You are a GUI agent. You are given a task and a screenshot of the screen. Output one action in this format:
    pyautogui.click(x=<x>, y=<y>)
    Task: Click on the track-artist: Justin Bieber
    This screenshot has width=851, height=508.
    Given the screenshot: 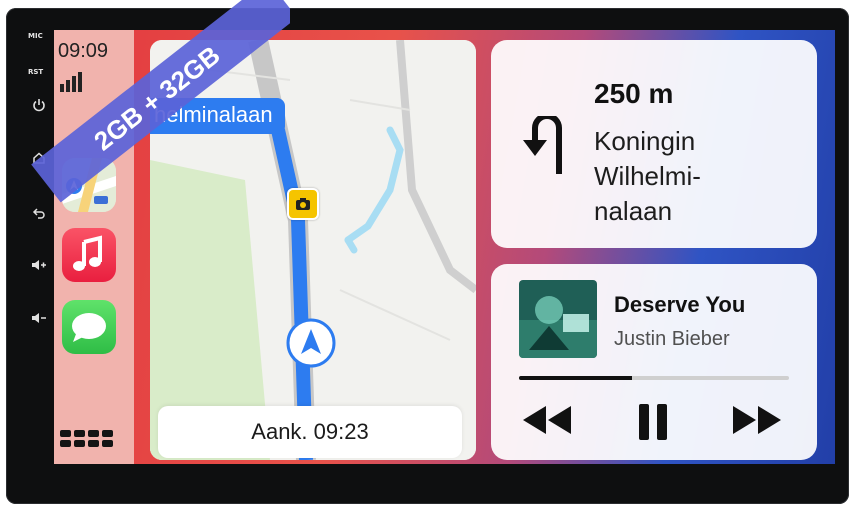 What is the action you would take?
    pyautogui.click(x=672, y=339)
    